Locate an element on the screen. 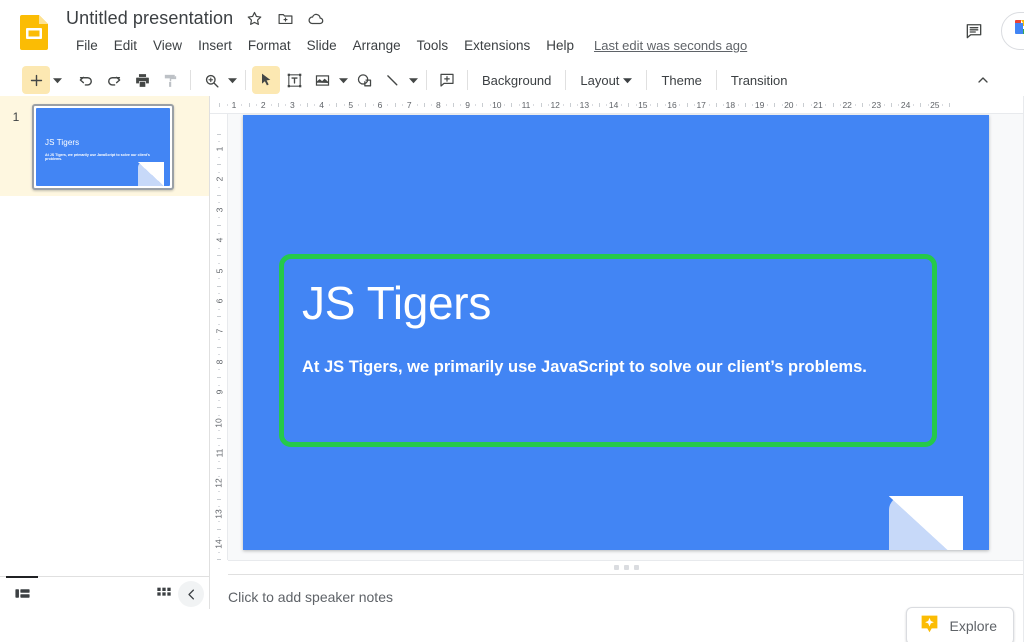  last-edit-status: Last edit was seconds ago is located at coordinates (670, 45).